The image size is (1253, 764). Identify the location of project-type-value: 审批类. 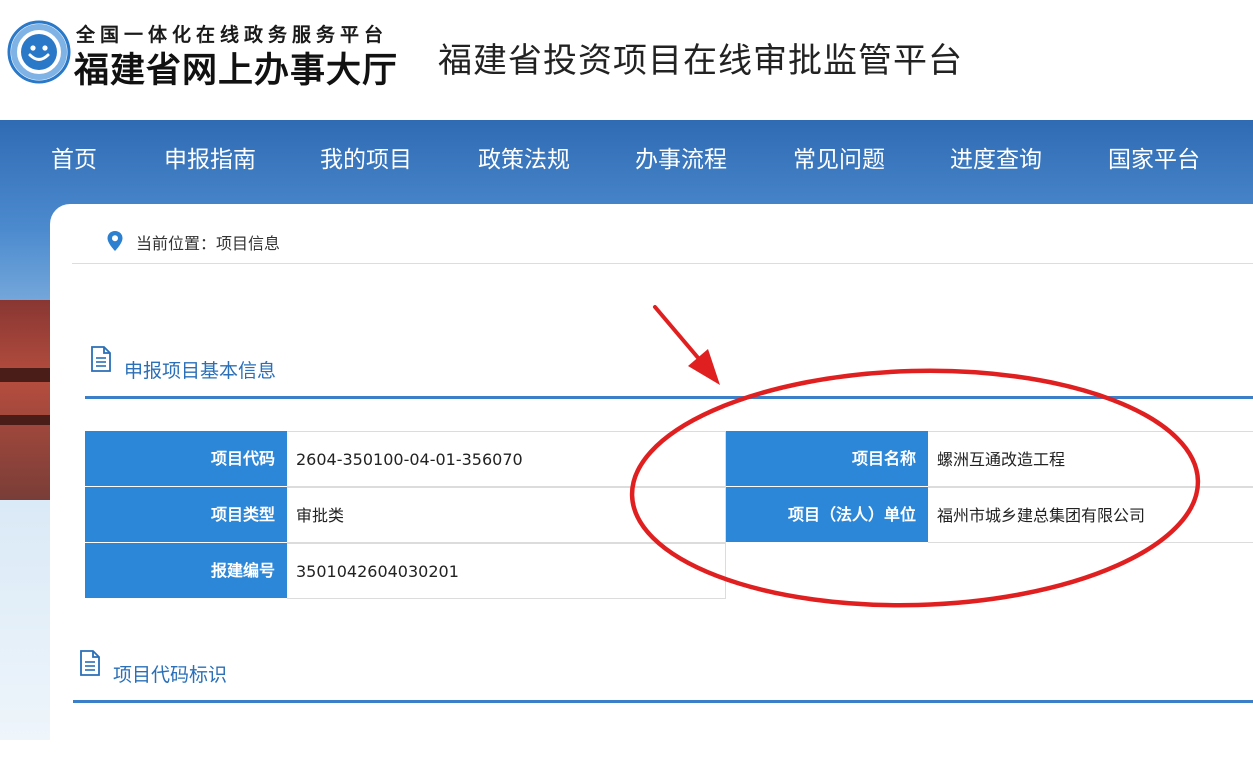
(506, 515).